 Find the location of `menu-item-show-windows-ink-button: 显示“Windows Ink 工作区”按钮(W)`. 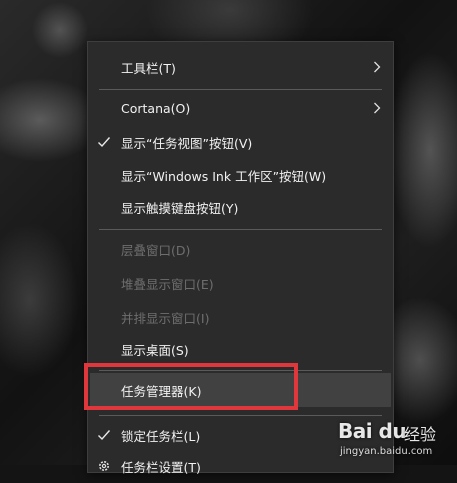

menu-item-show-windows-ink-button: 显示“Windows Ink 工作区”按钮(W) is located at coordinates (240, 175).